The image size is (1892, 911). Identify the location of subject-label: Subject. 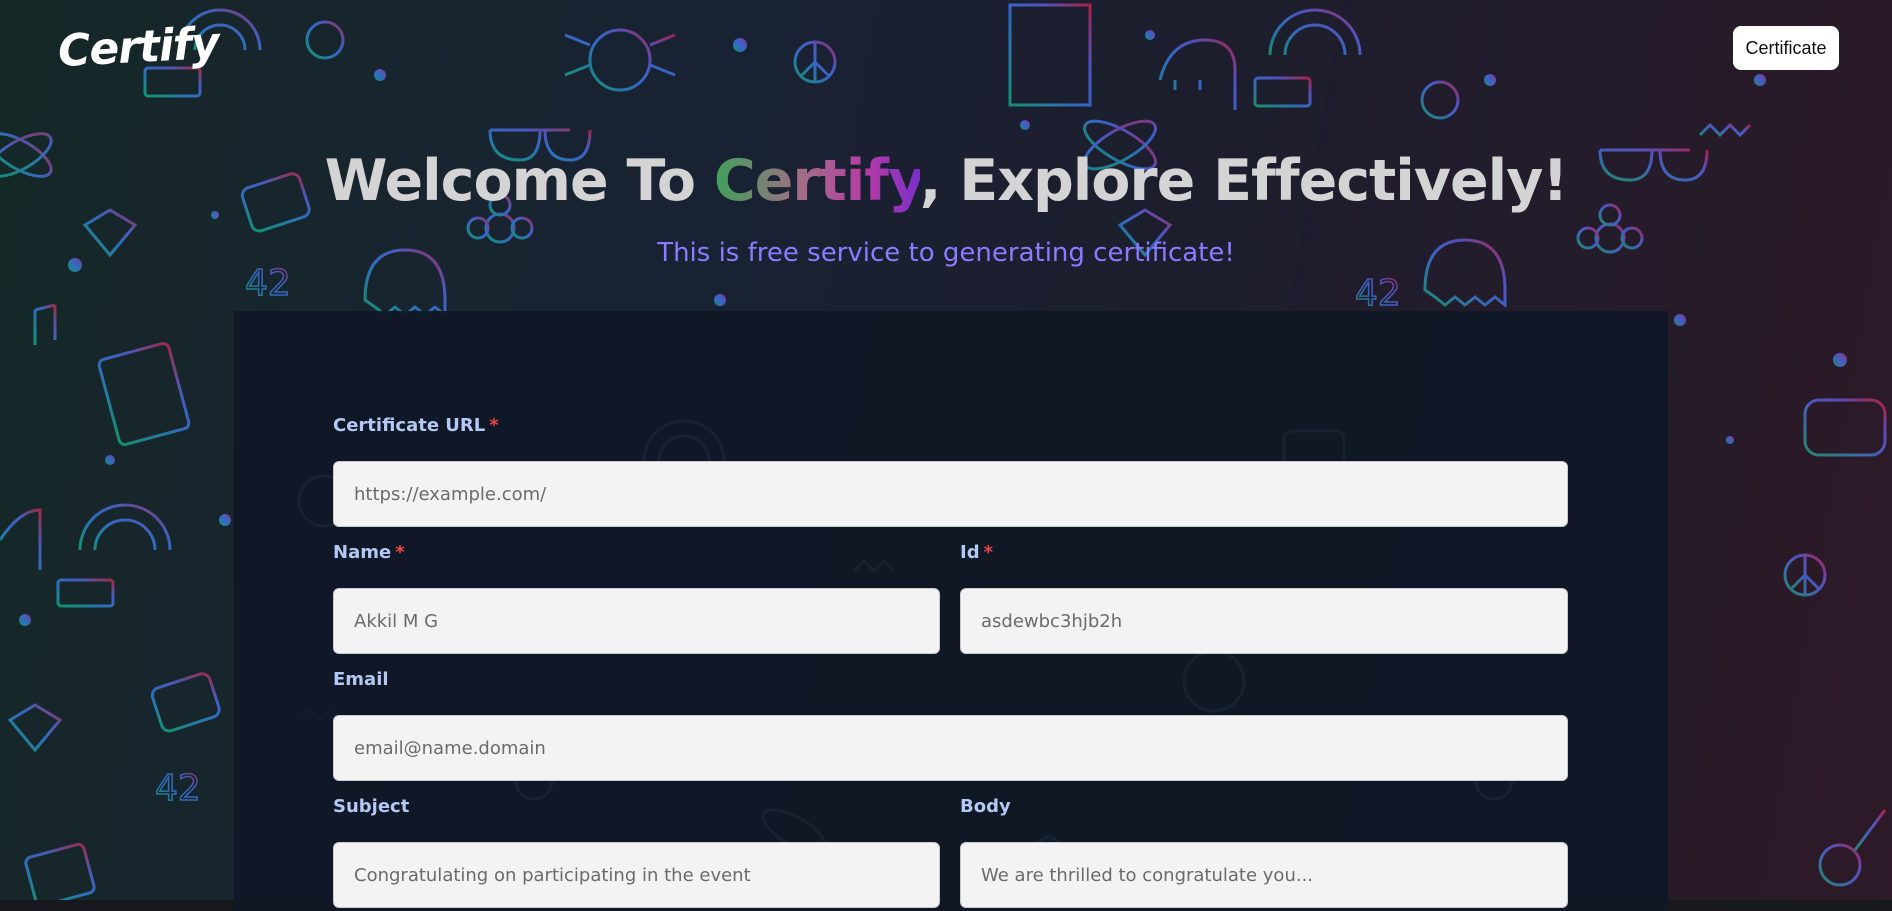
(371, 806).